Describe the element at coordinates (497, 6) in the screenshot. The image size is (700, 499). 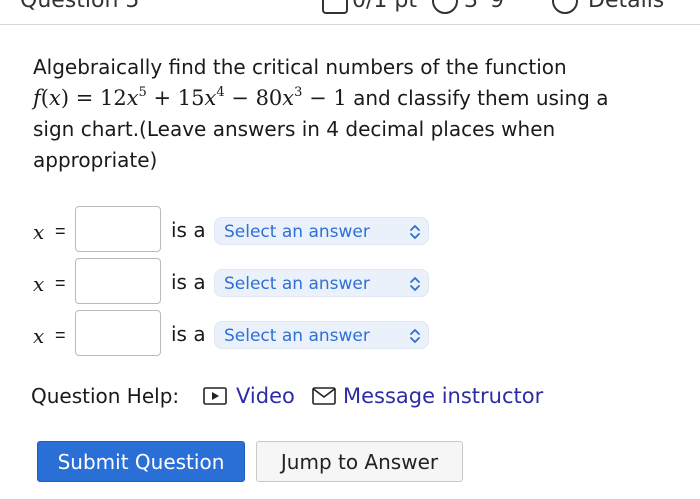
I see `retry-icon: 9` at that location.